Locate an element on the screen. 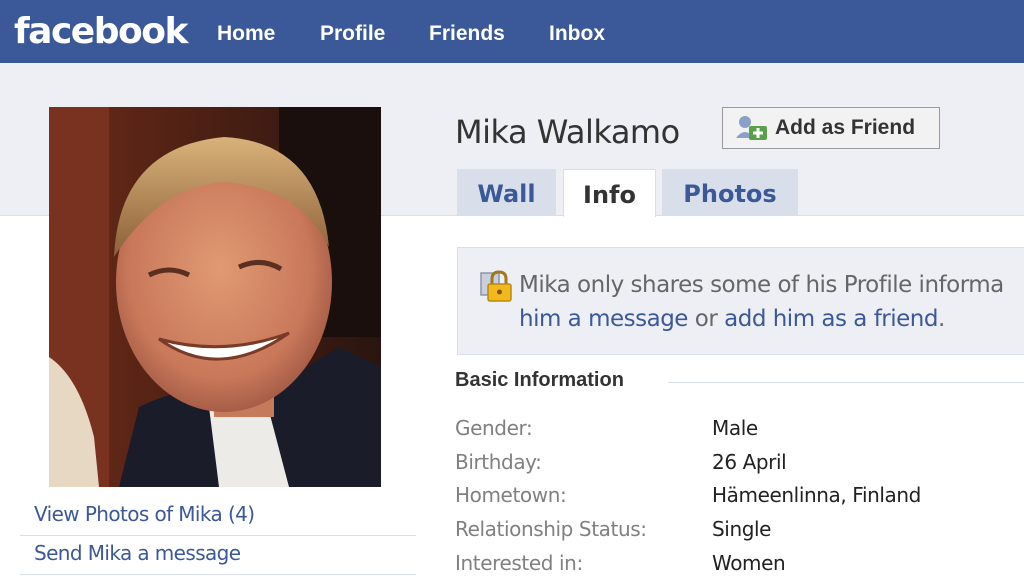  nav-inbox: Inbox is located at coordinates (577, 34).